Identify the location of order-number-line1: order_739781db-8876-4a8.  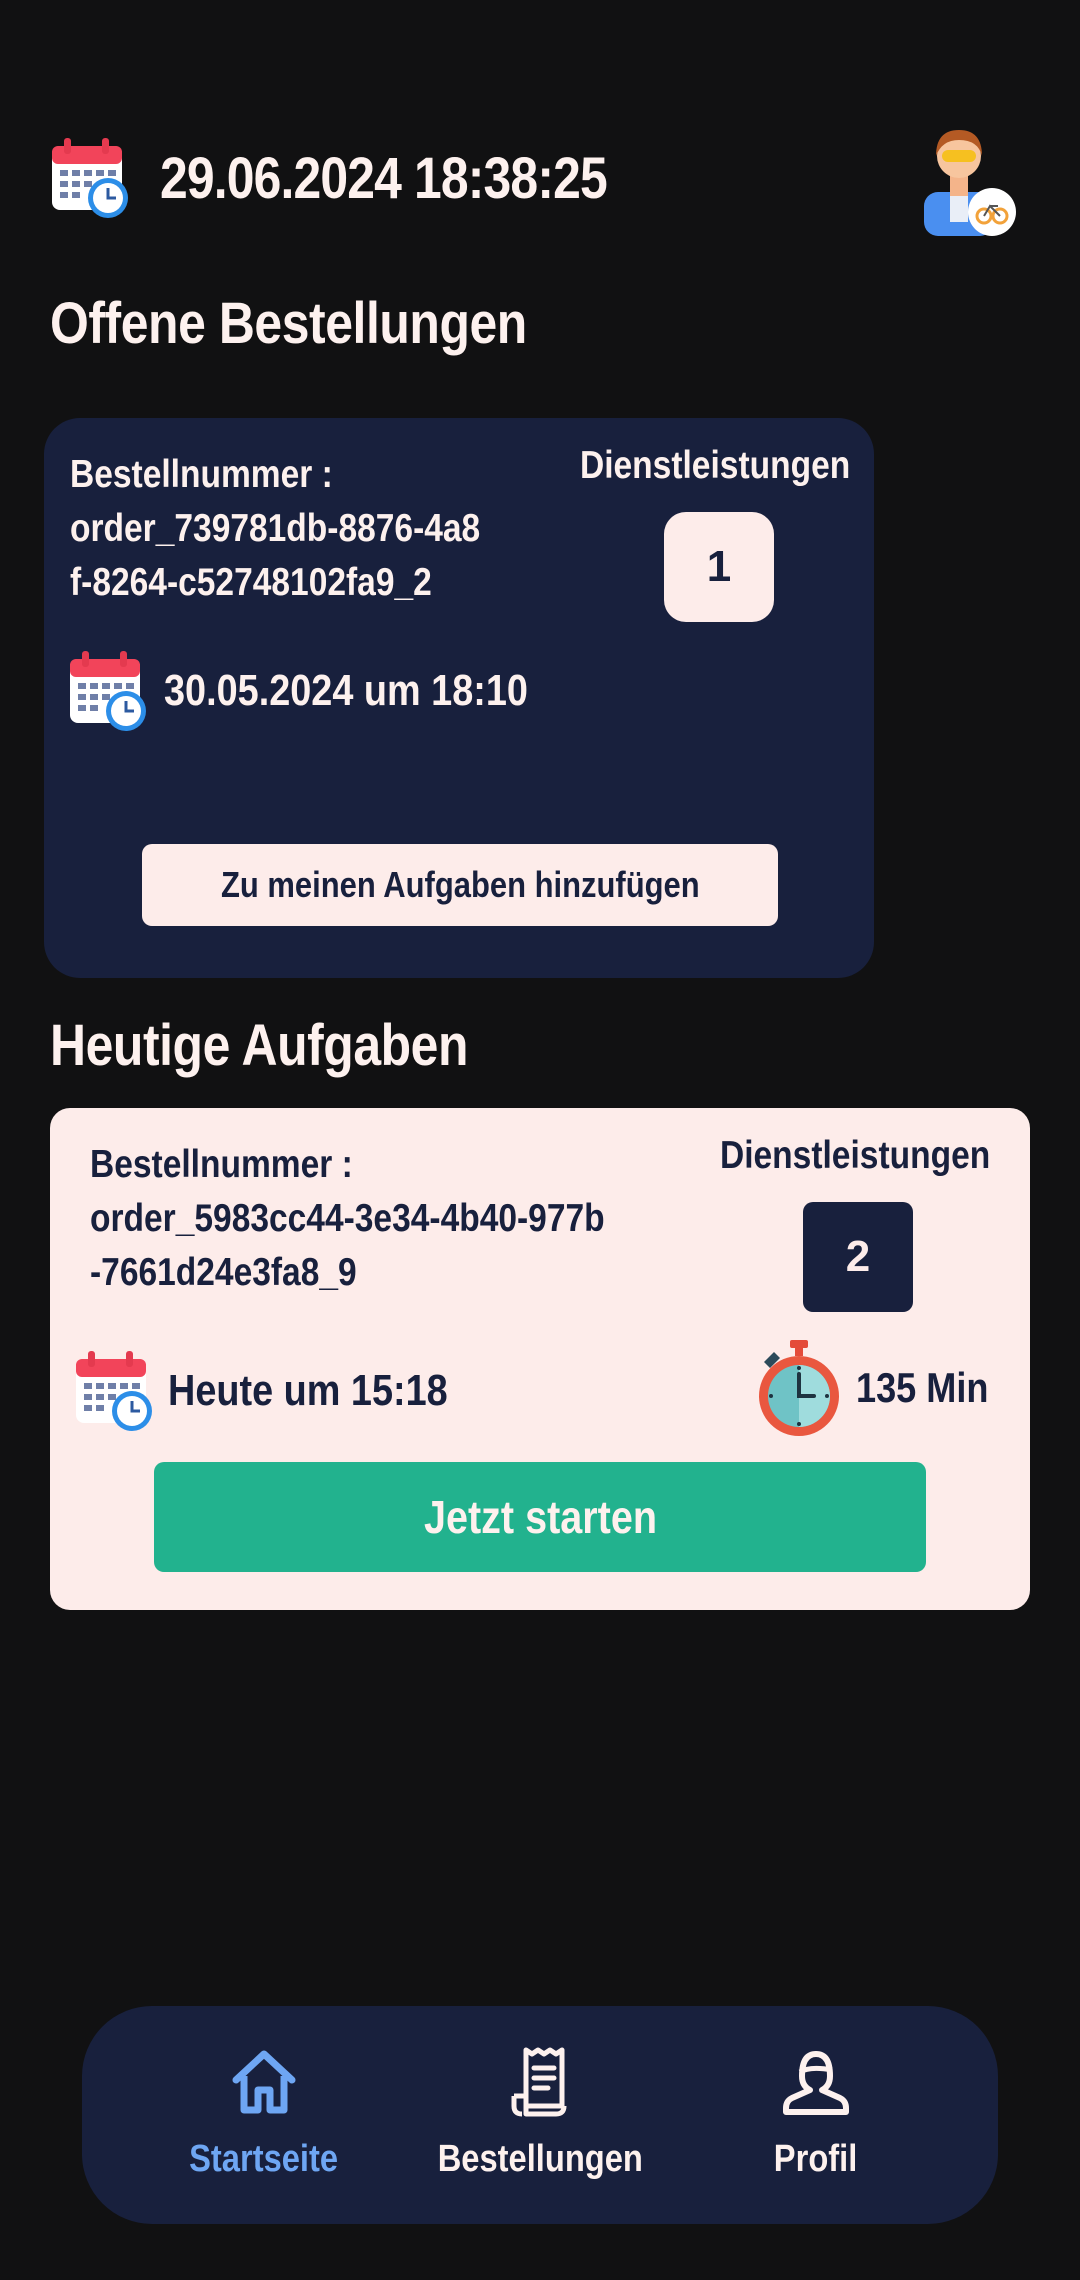
(275, 528).